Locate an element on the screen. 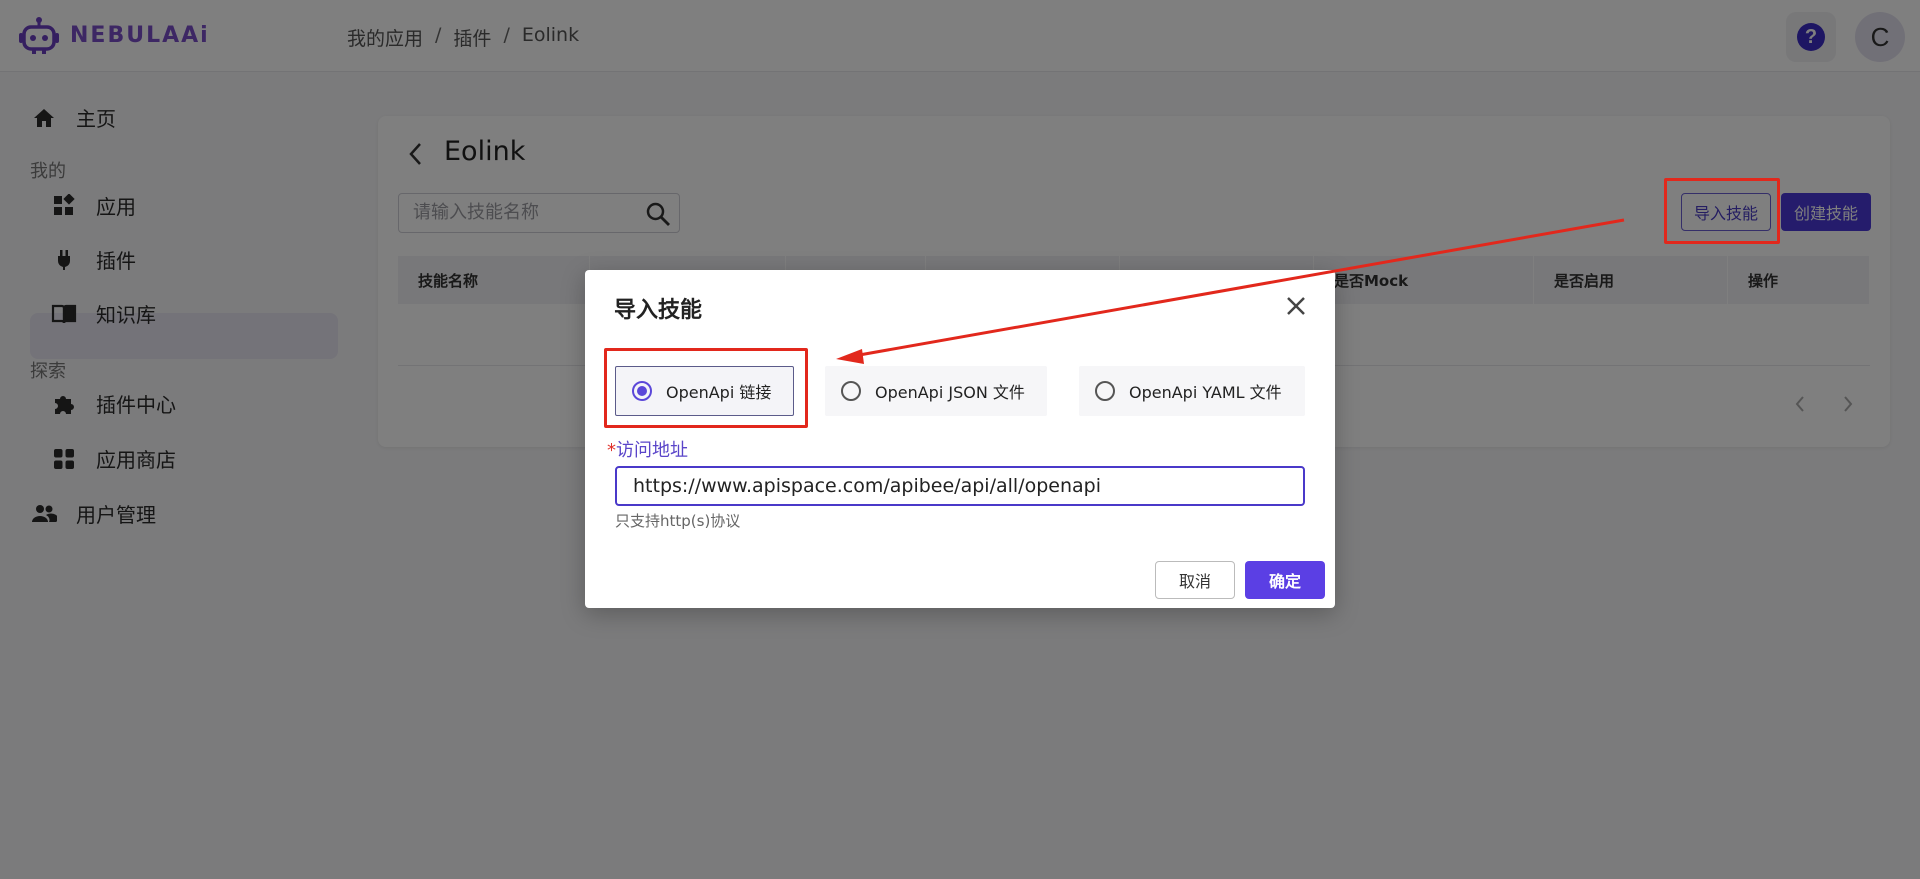  required-mark: * is located at coordinates (611, 450).